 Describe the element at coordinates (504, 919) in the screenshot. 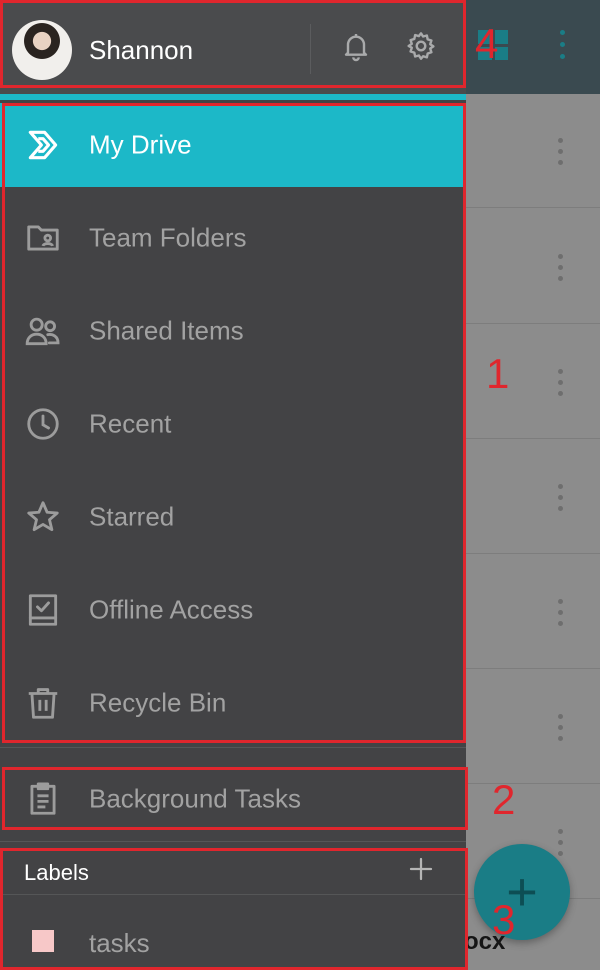

I see `annotation-number: 3` at that location.